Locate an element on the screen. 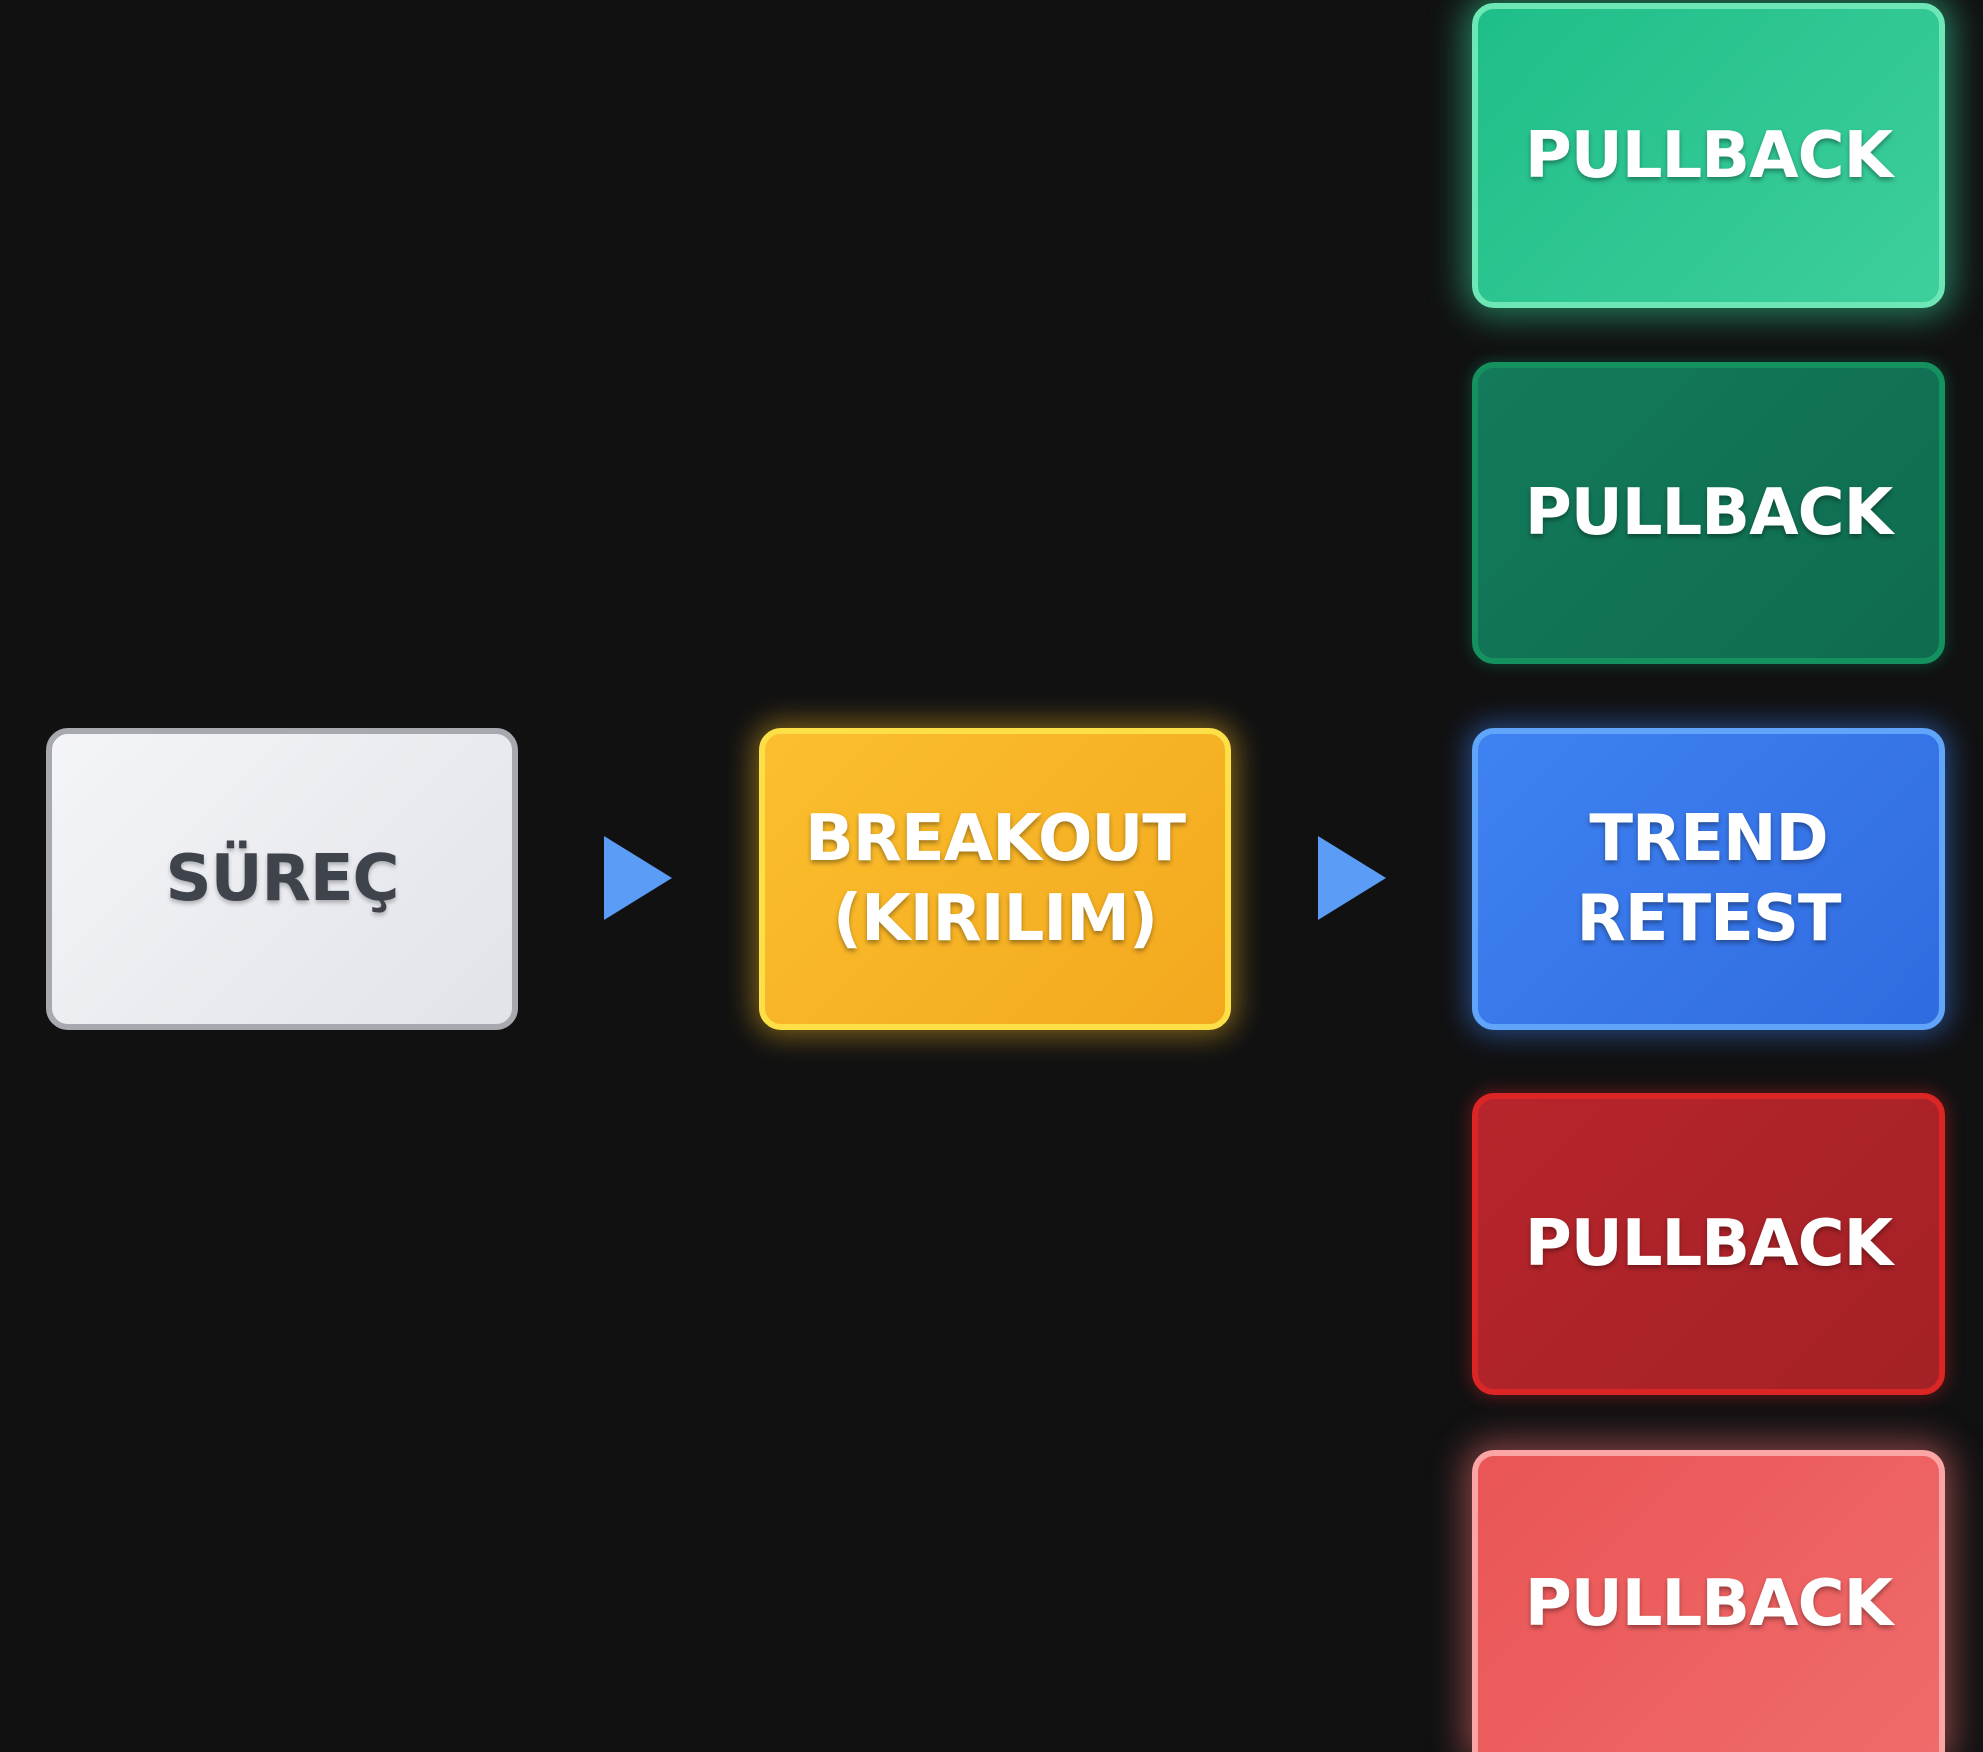  pullback-node-light-green: PULLBACK is located at coordinates (1708, 155).